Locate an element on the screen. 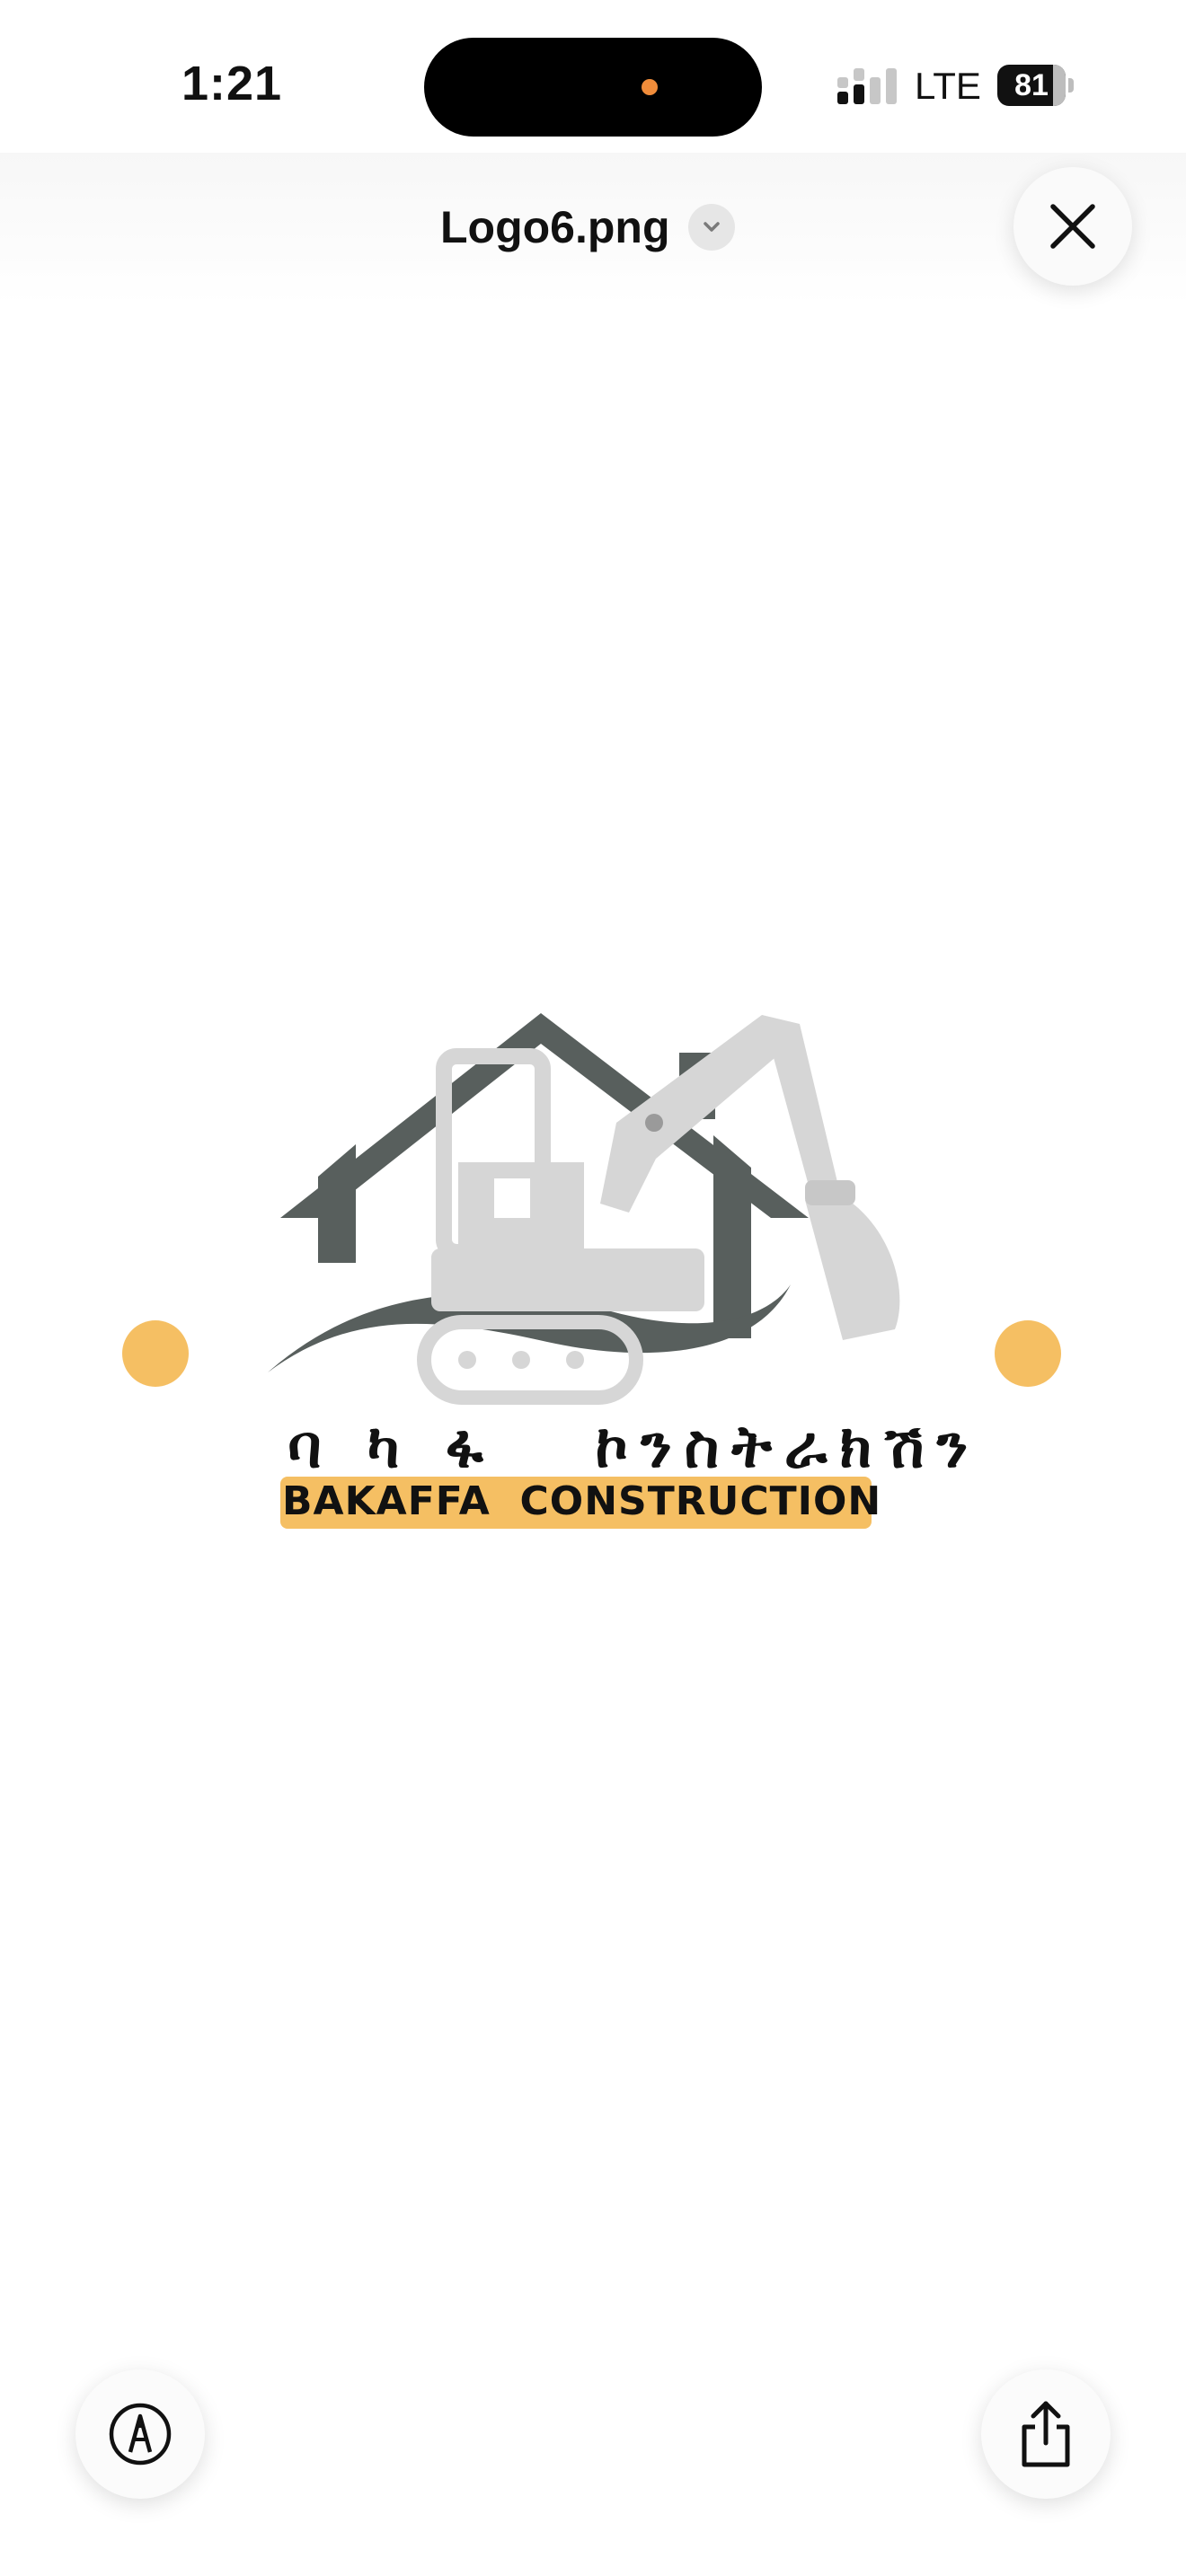 The width and height of the screenshot is (1186, 2576). file-title-menu: Logo6.png is located at coordinates (587, 227).